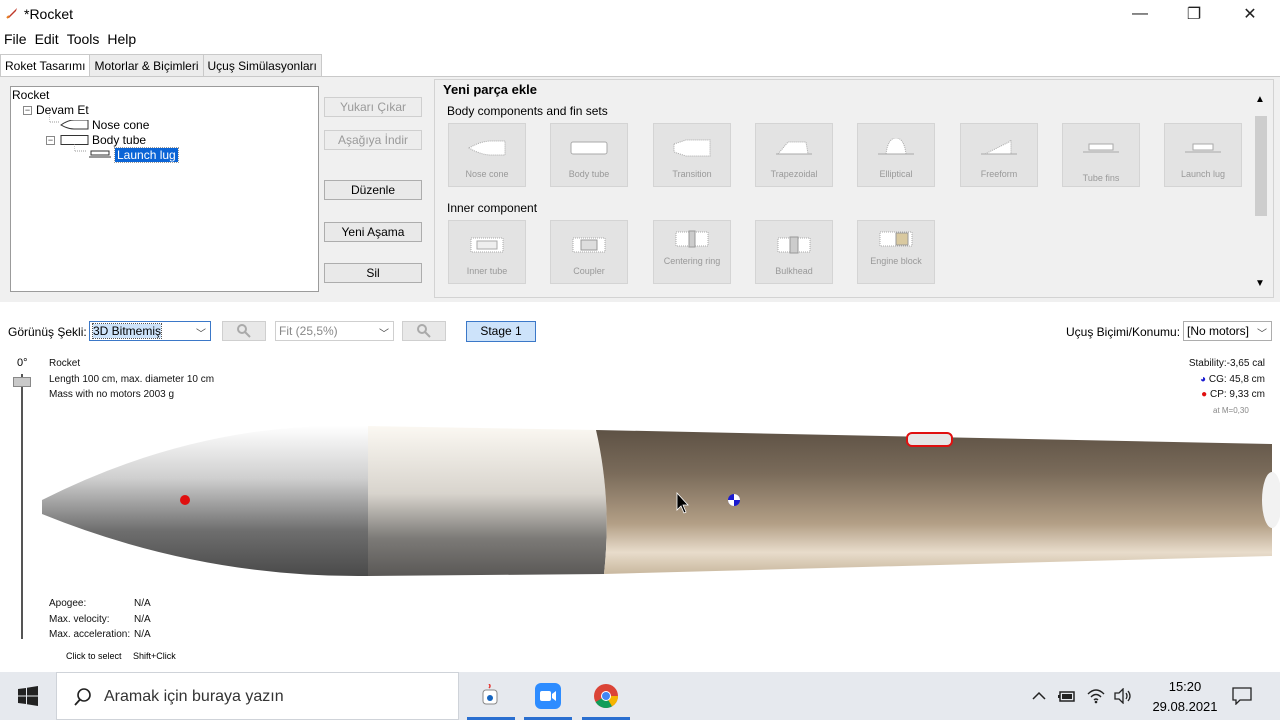  I want to click on battery-icon, so click(1067, 696).